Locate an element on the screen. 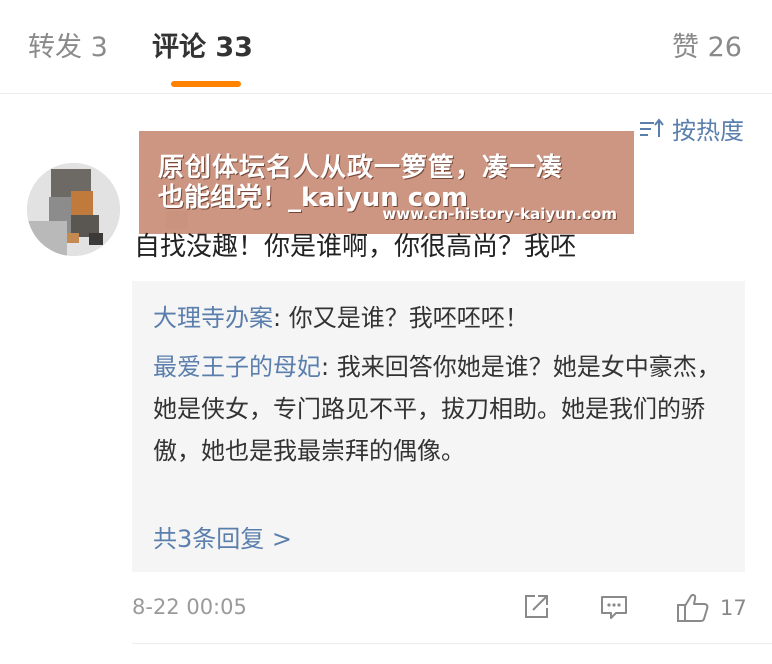  watermark-url: www.cn-history-kaiyun.com is located at coordinates (499, 214).